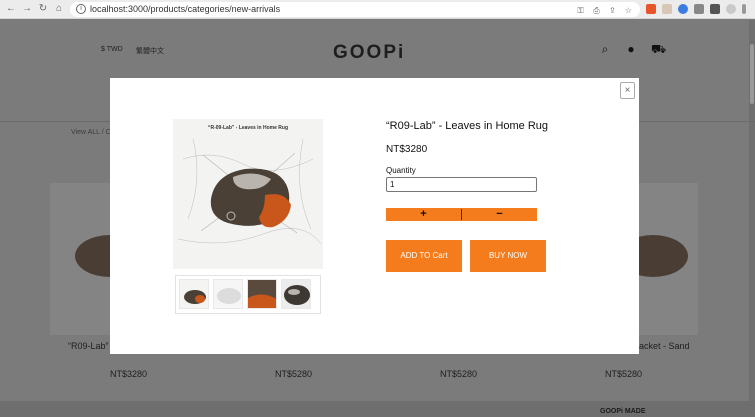 The image size is (755, 417). What do you see at coordinates (81, 9) in the screenshot?
I see `site-info-icon: i` at bounding box center [81, 9].